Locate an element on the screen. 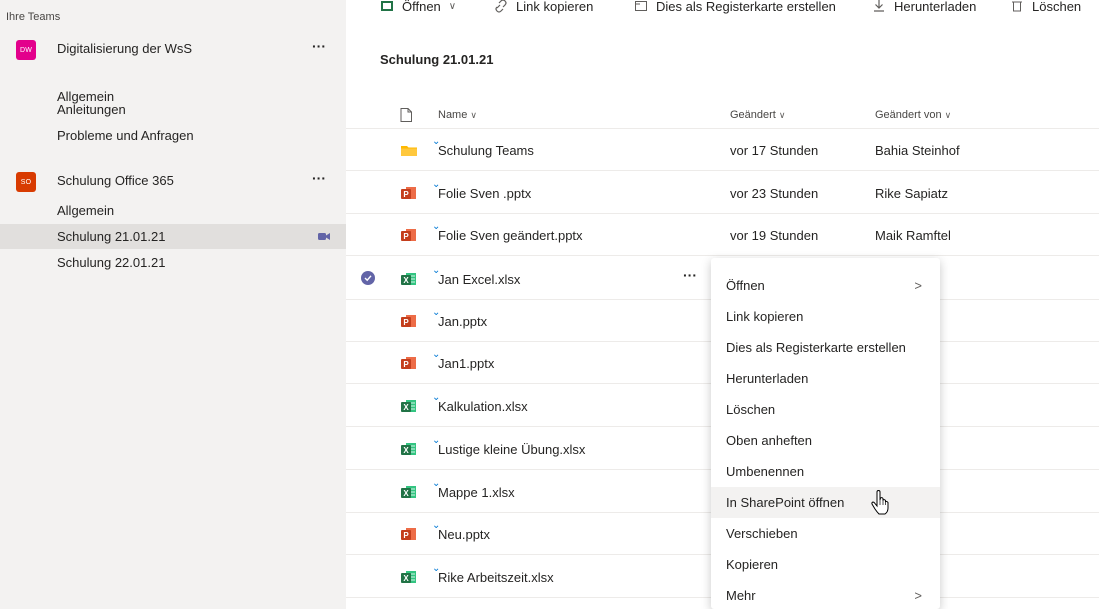 This screenshot has height=609, width=1099. row-more-options-icon: ··· is located at coordinates (690, 275).